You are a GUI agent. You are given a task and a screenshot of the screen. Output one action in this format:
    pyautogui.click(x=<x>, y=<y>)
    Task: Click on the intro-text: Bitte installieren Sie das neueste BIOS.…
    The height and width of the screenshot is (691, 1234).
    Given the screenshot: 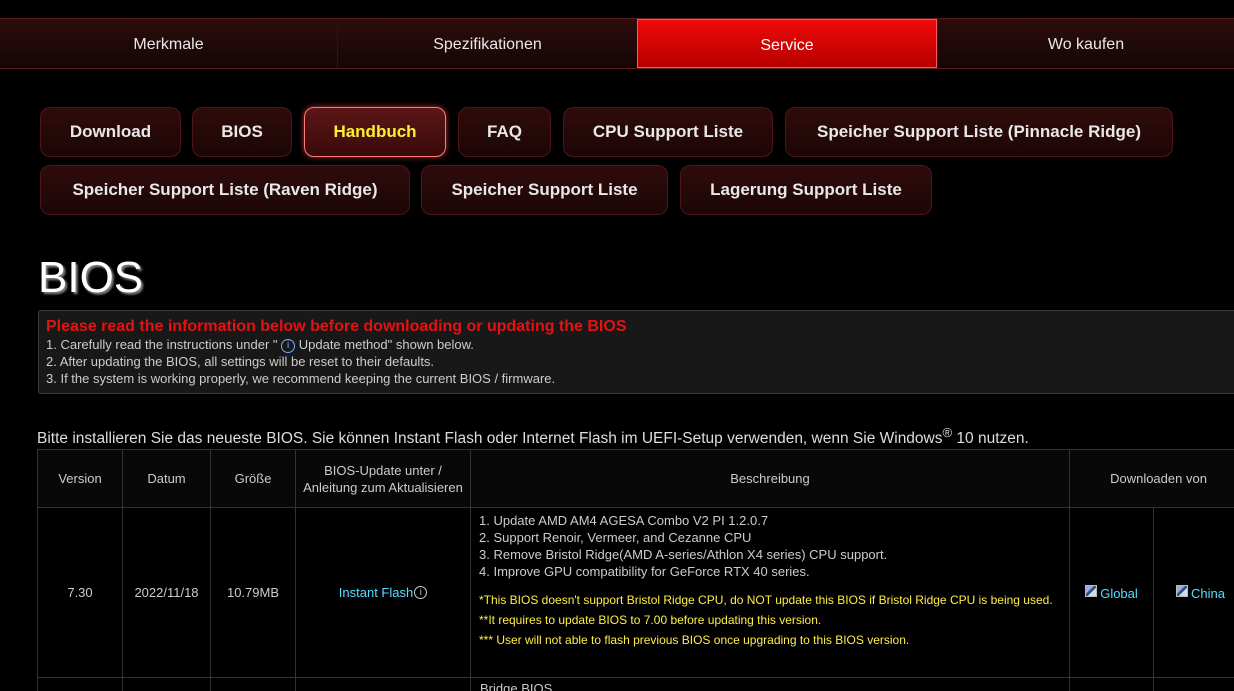 What is the action you would take?
    pyautogui.click(x=490, y=439)
    